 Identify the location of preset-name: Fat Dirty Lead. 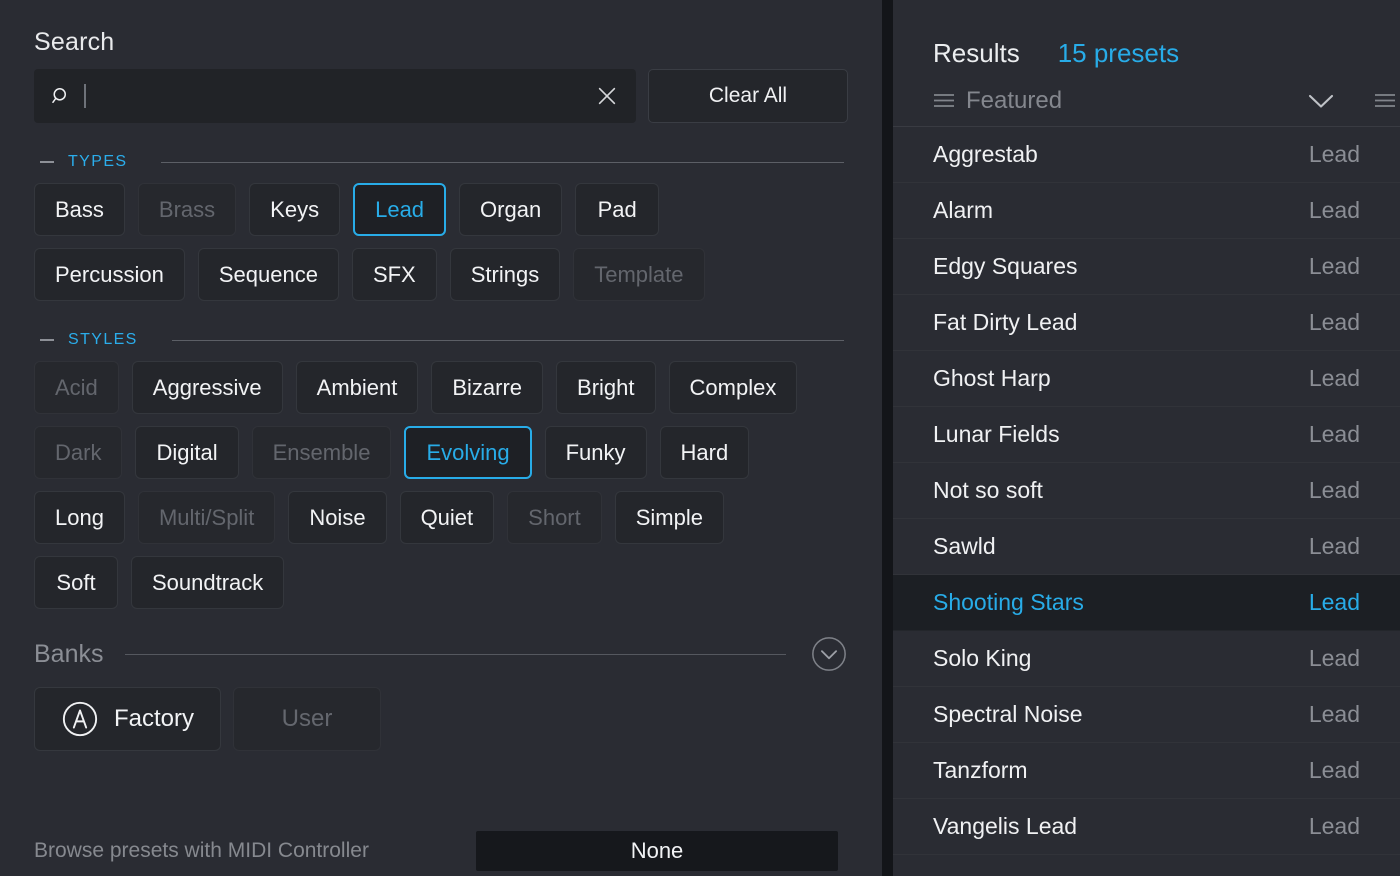
(1005, 322).